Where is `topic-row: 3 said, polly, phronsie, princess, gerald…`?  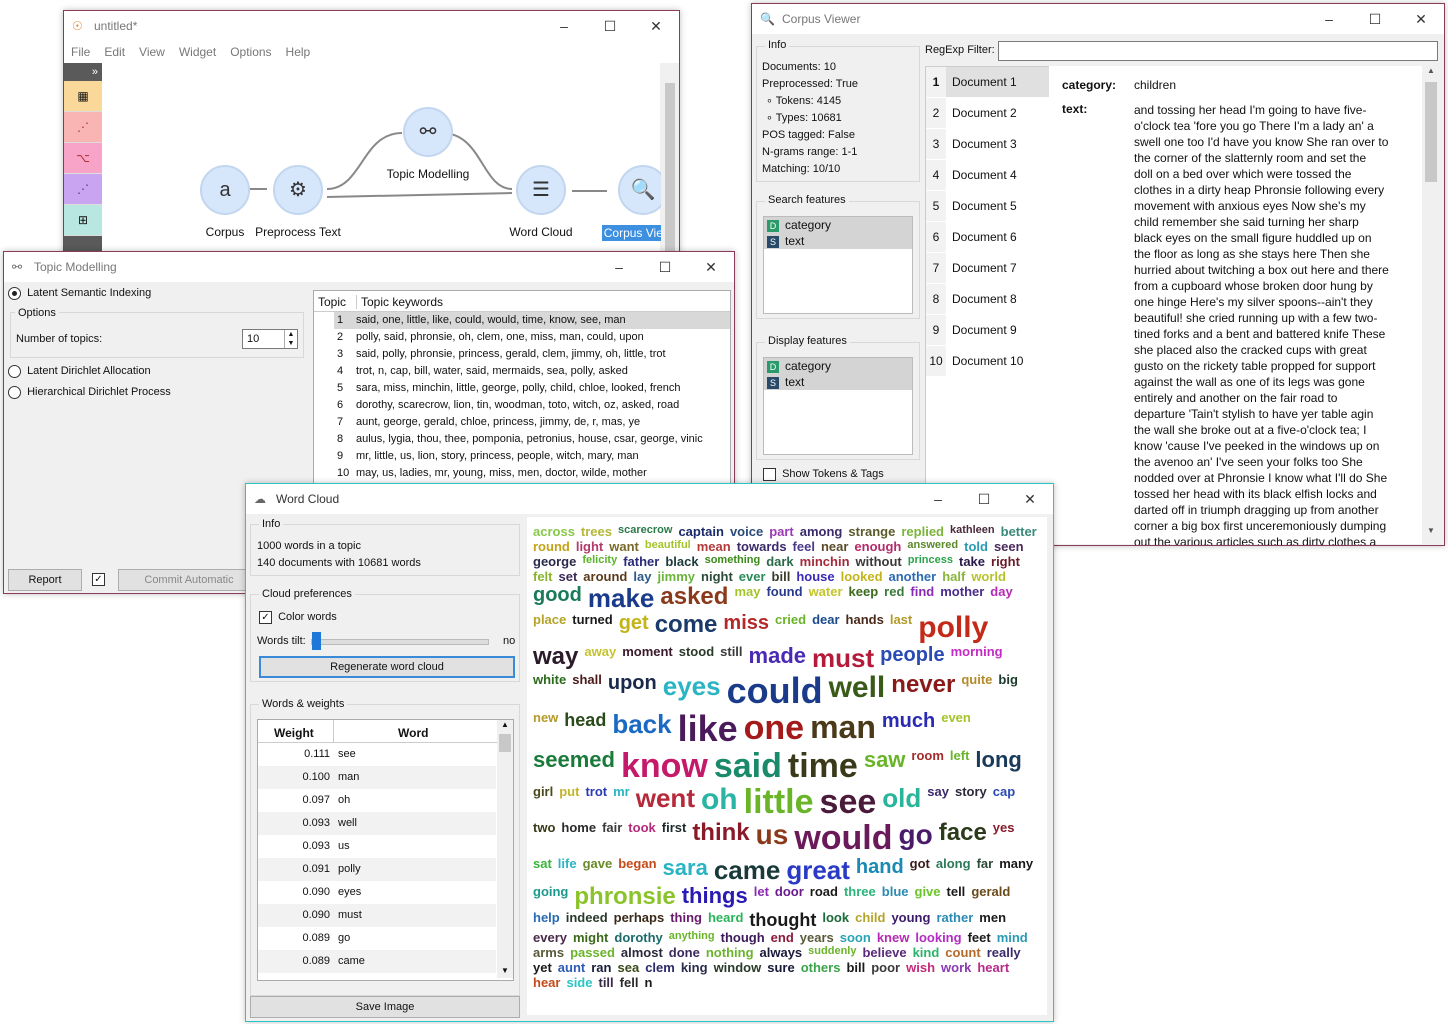 topic-row: 3 said, polly, phronsie, princess, gerald… is located at coordinates (532, 354).